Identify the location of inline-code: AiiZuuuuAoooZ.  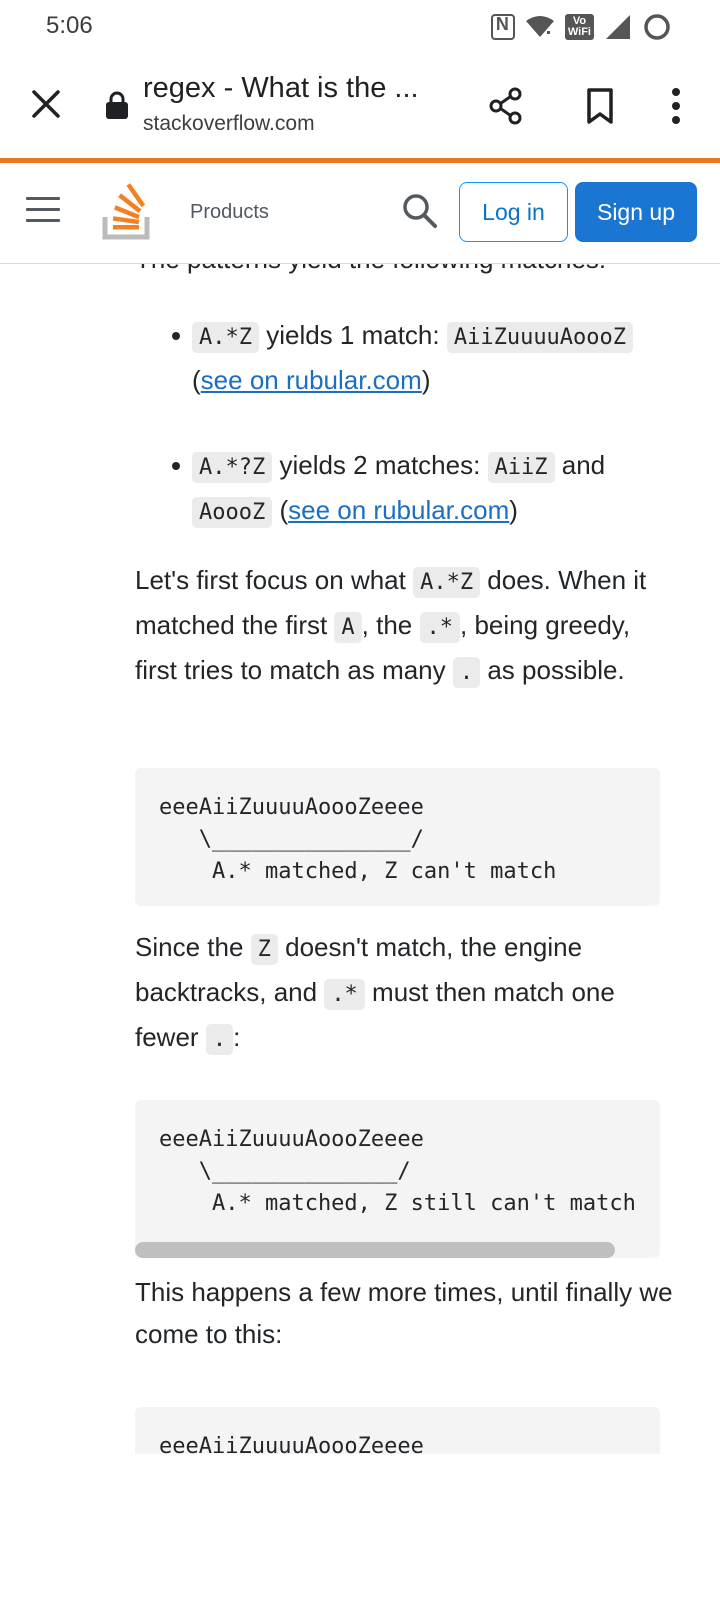
(540, 337).